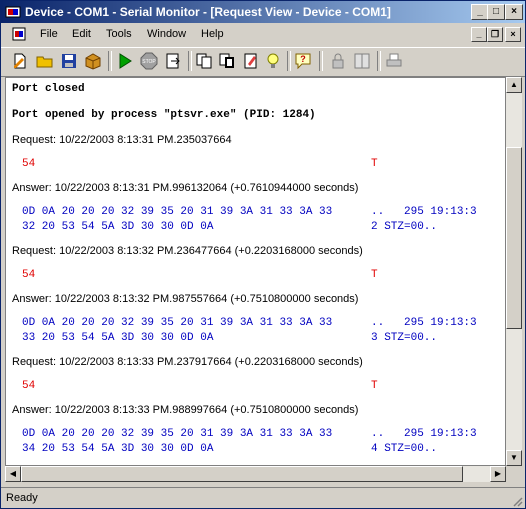  Describe the element at coordinates (273, 61) in the screenshot. I see `filter-icon` at that location.